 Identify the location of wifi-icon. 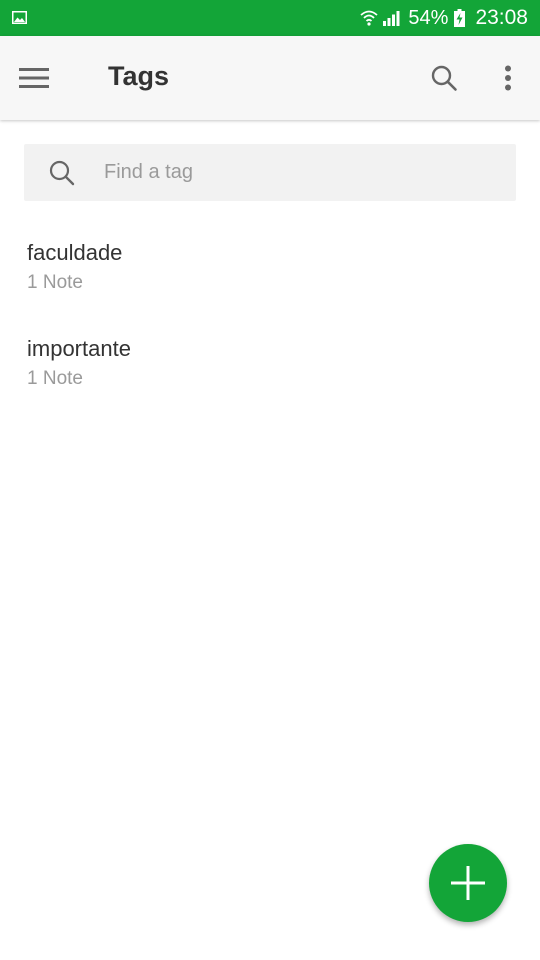
(369, 18).